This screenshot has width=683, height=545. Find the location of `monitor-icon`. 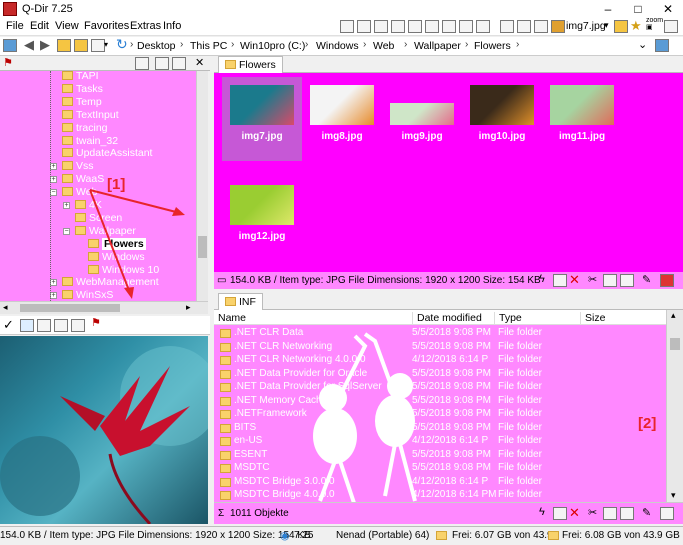

monitor-icon is located at coordinates (662, 45).